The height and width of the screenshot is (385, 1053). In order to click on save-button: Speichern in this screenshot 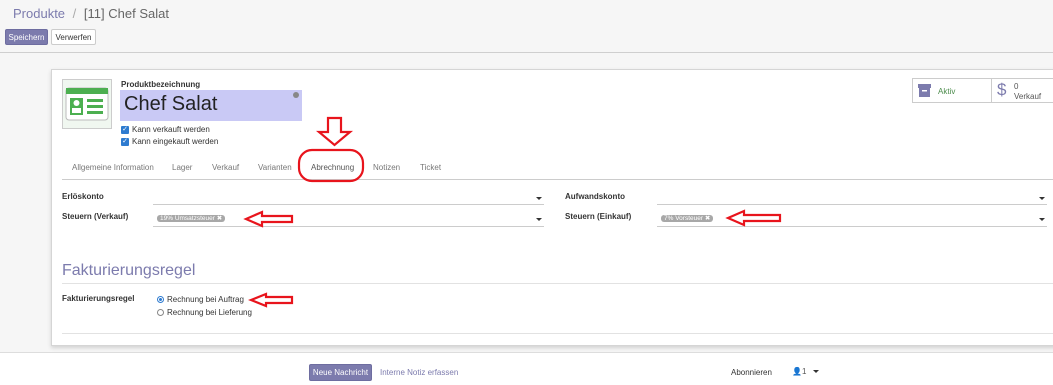, I will do `click(26, 37)`.